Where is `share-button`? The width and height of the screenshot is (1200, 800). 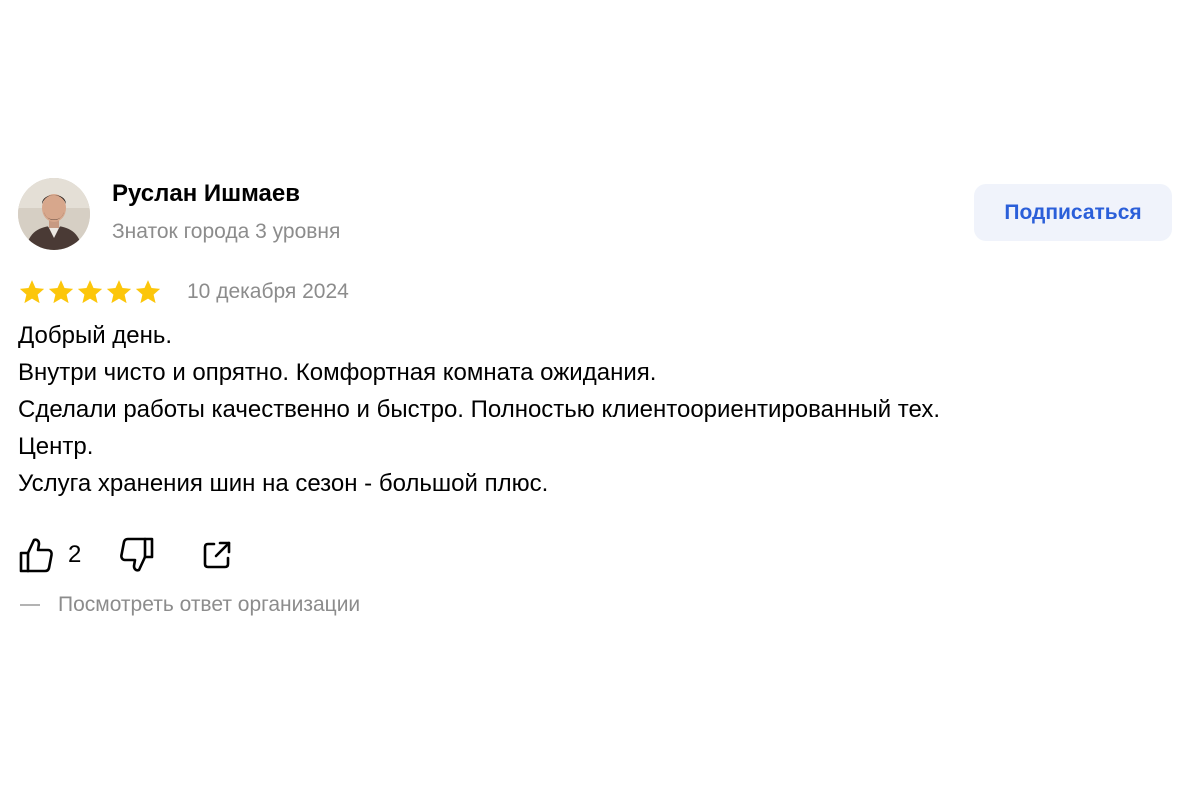 share-button is located at coordinates (217, 555).